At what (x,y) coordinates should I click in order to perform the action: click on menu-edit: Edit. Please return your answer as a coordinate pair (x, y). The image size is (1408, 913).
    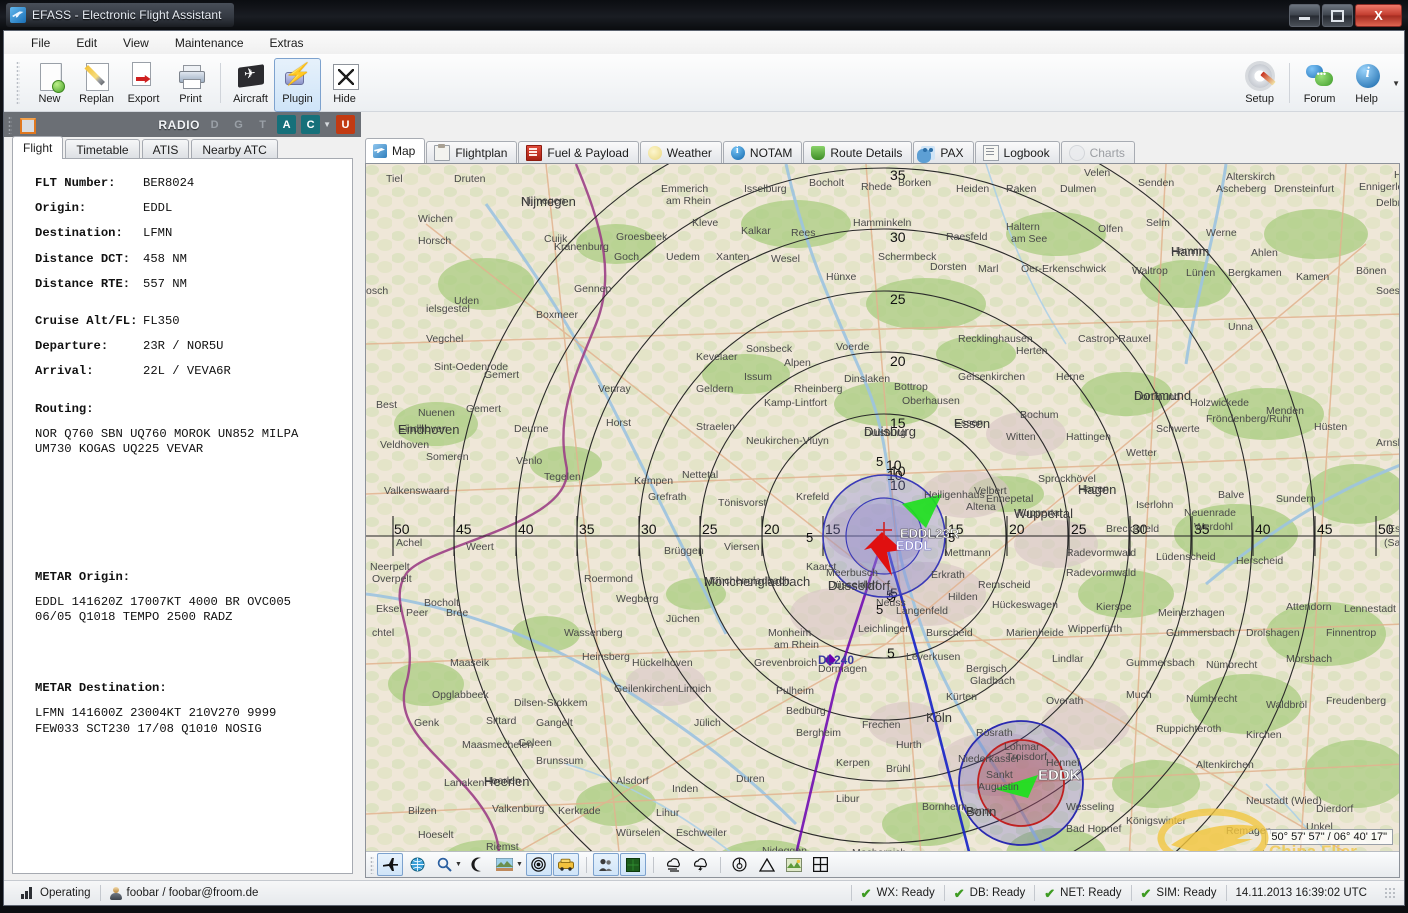
    Looking at the image, I should click on (86, 43).